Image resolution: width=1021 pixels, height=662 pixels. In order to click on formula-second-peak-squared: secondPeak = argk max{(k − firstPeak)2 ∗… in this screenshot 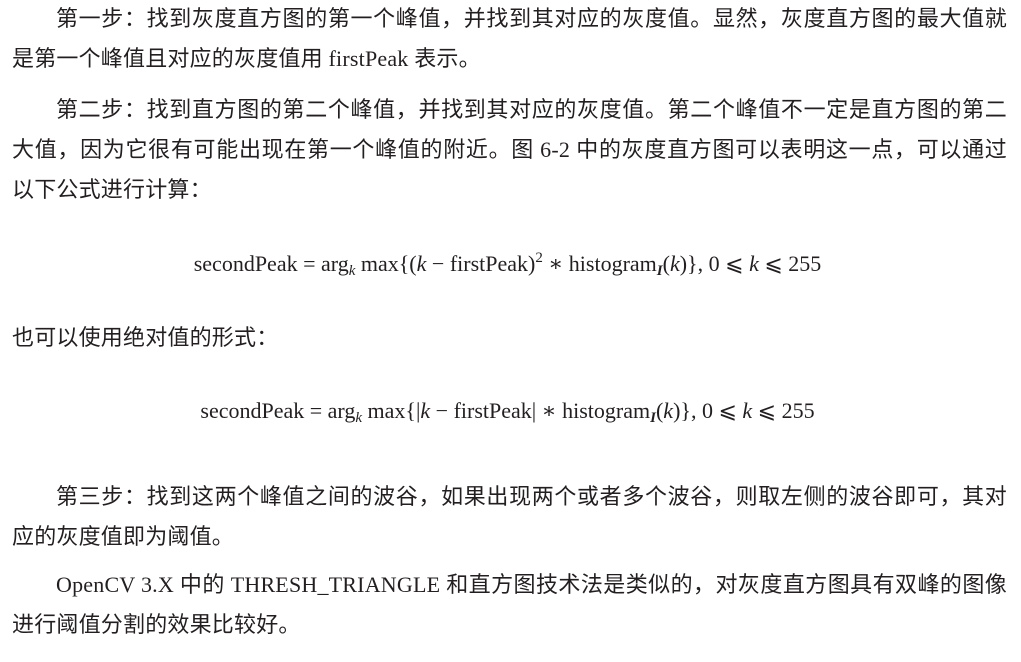, I will do `click(510, 264)`.